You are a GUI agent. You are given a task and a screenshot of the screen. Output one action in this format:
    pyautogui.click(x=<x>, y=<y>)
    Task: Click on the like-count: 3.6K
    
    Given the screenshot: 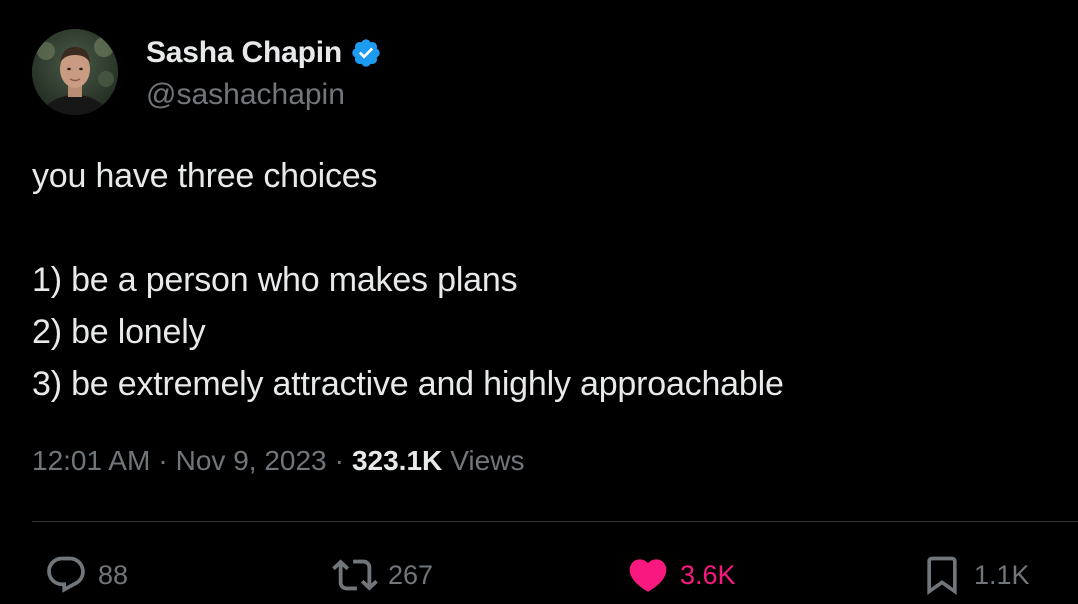 What is the action you would take?
    pyautogui.click(x=708, y=574)
    